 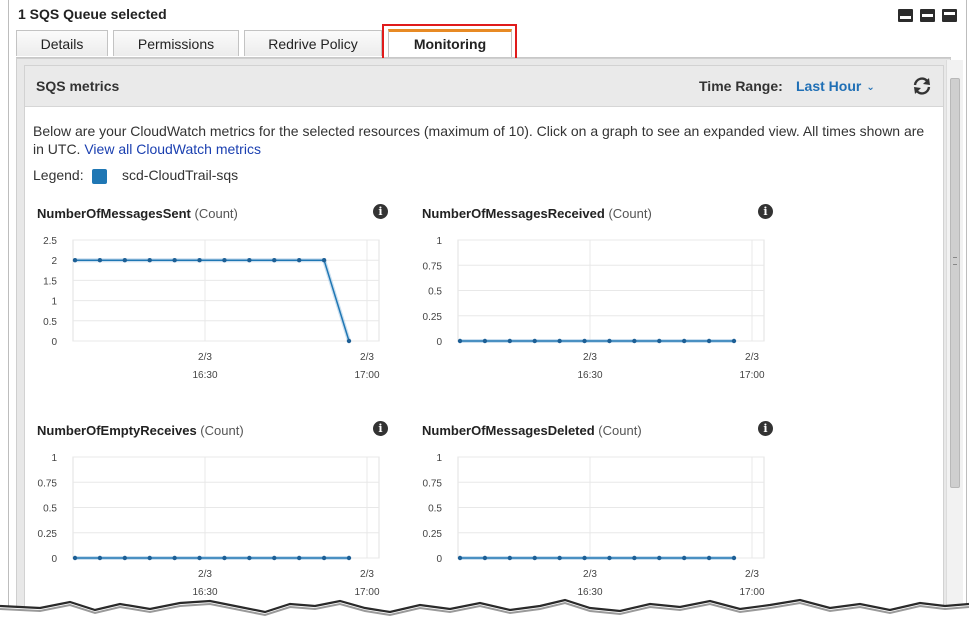 What do you see at coordinates (829, 86) in the screenshot?
I see `time-range-value: Last Hour` at bounding box center [829, 86].